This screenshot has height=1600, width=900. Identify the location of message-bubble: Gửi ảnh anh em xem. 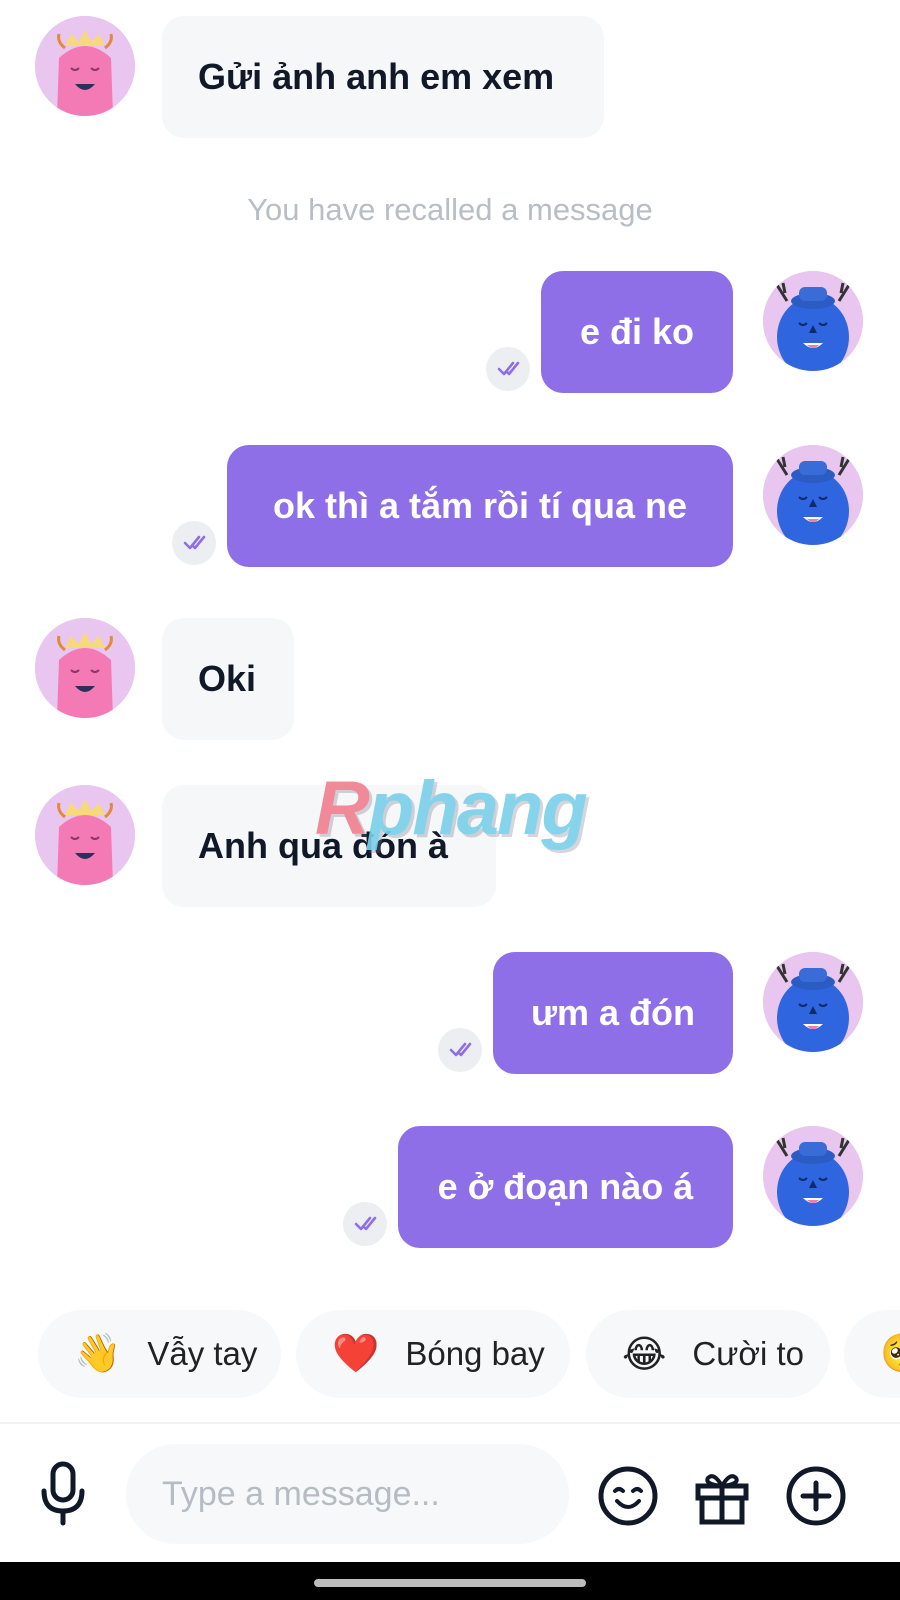
(383, 77).